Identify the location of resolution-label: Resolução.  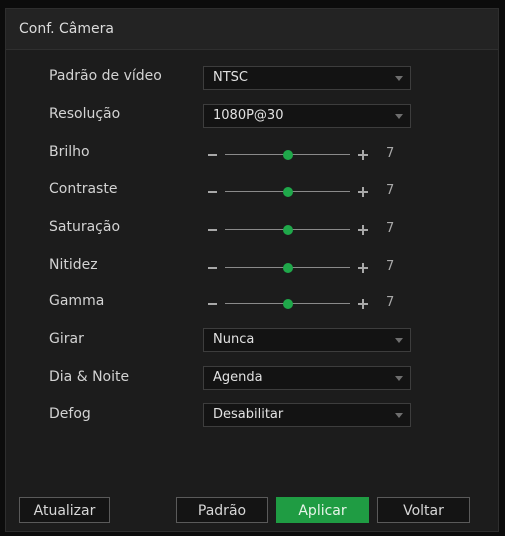
(85, 114).